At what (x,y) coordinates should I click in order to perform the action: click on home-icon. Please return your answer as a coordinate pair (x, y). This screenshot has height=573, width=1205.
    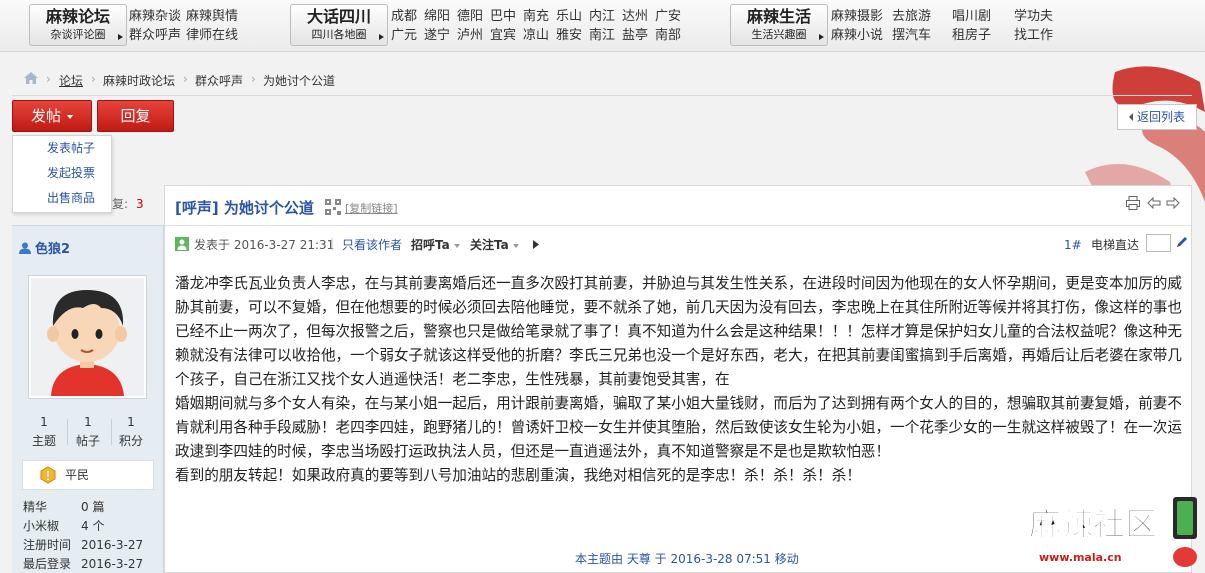
    Looking at the image, I should click on (31, 78).